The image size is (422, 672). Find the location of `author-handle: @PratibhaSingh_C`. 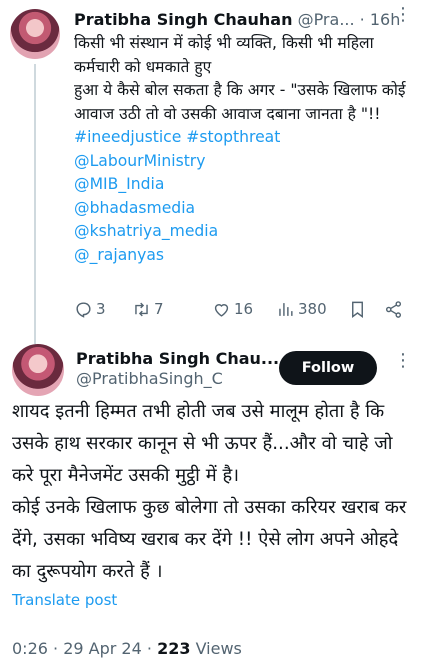

author-handle: @PratibhaSingh_C is located at coordinates (149, 378).